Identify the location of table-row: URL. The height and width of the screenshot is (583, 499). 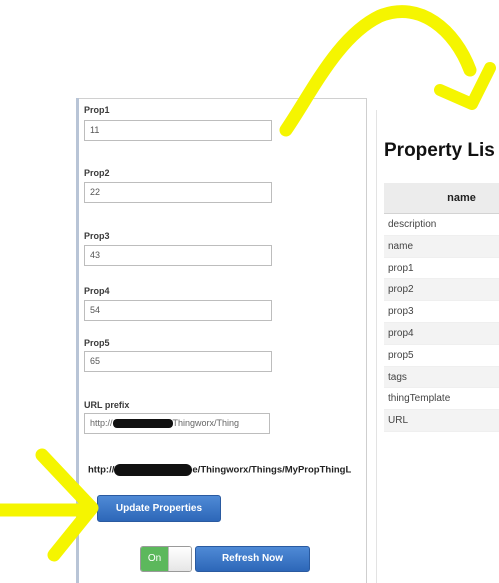
(441, 421).